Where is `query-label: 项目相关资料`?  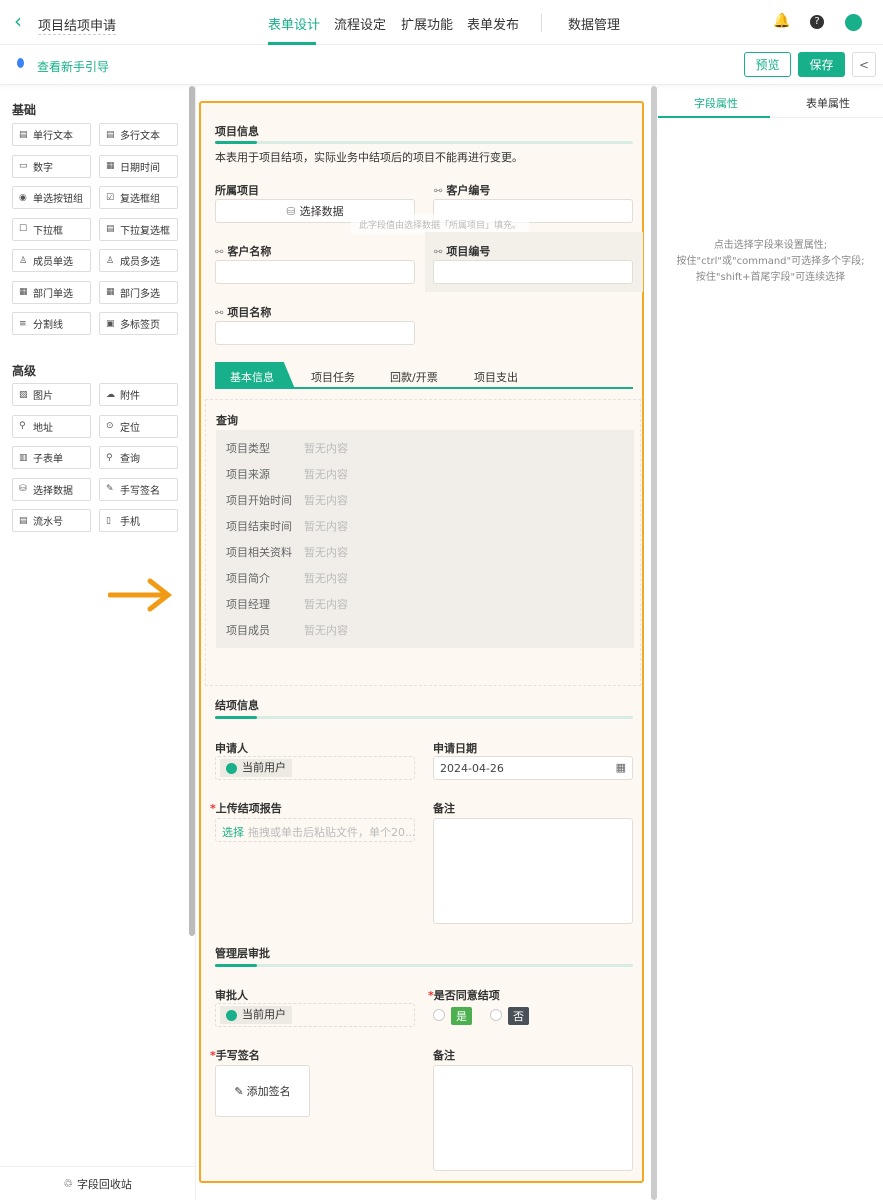 query-label: 项目相关资料 is located at coordinates (259, 552).